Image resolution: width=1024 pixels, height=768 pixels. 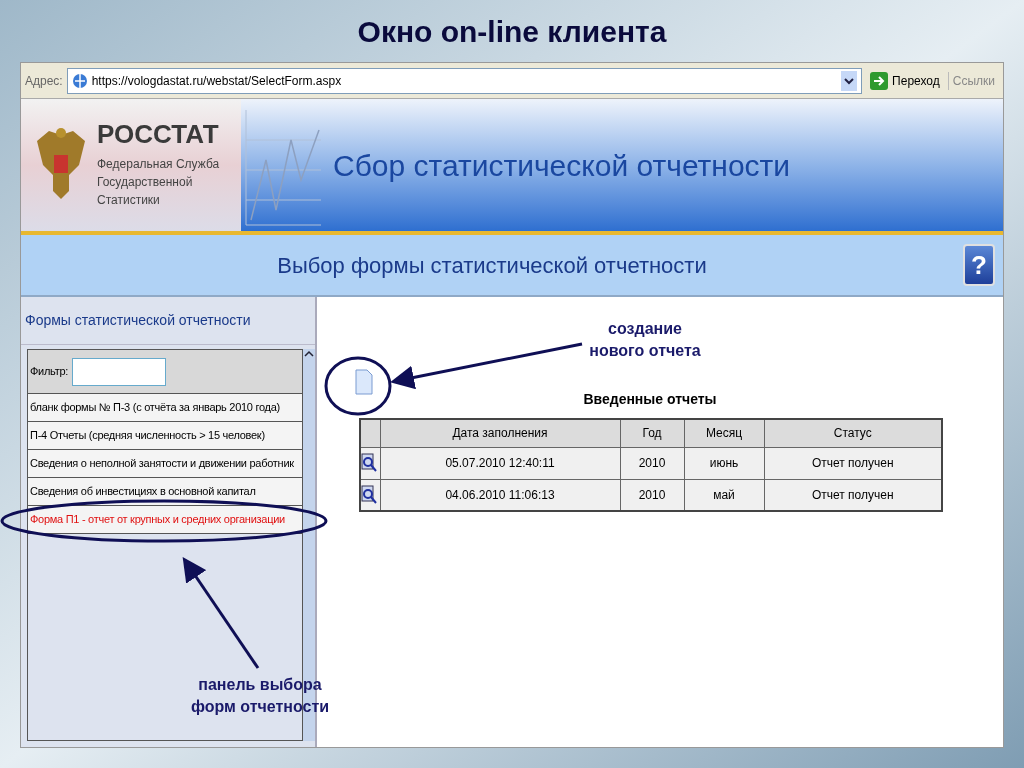 I want to click on form-list-item: бланк формы № П-3 (с отчёта за январь 2010 года), so click(x=165, y=408).